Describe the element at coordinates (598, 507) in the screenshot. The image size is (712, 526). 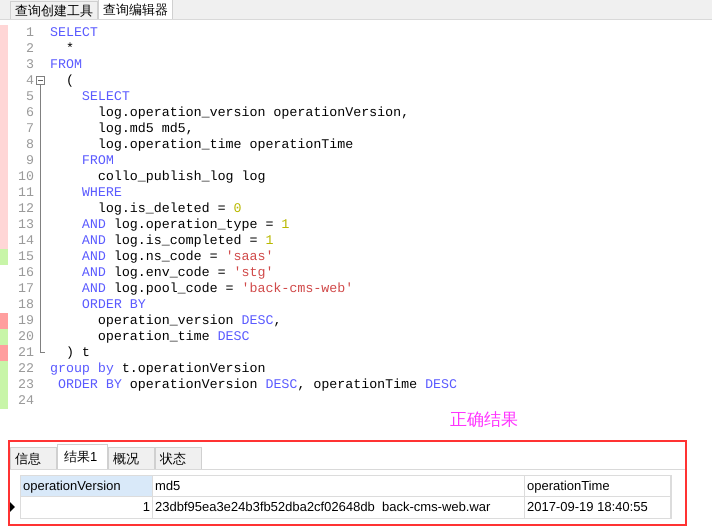
I see `table-cell: 2017-09-19 18:40:55` at that location.